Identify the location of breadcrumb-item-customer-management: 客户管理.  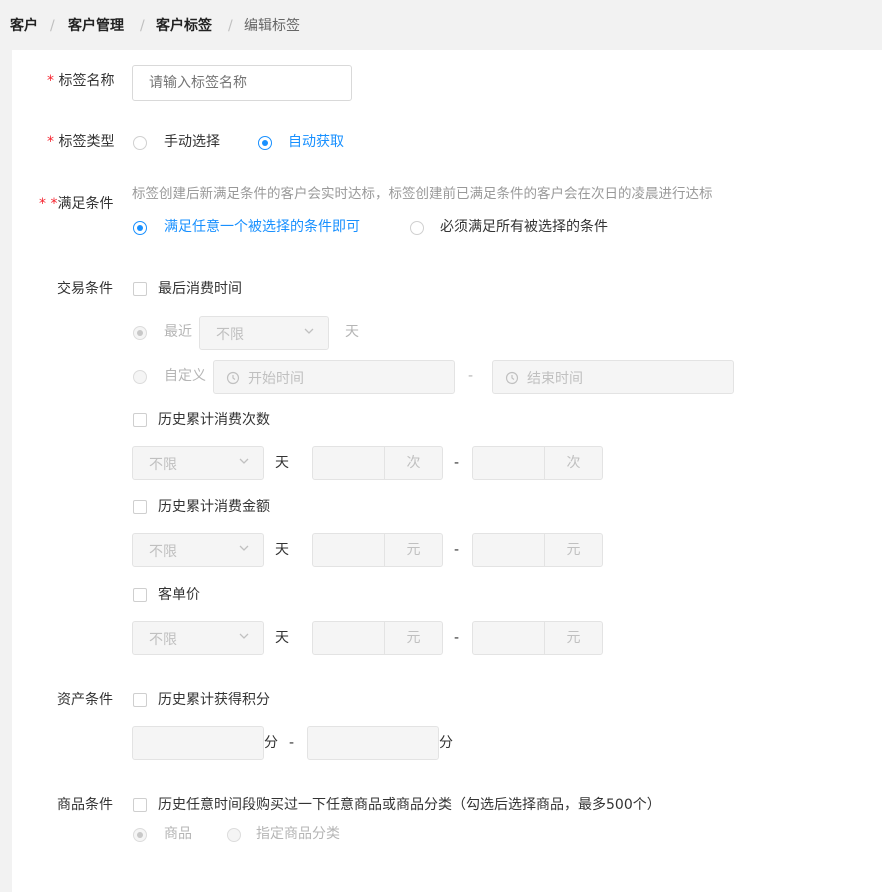
(96, 26).